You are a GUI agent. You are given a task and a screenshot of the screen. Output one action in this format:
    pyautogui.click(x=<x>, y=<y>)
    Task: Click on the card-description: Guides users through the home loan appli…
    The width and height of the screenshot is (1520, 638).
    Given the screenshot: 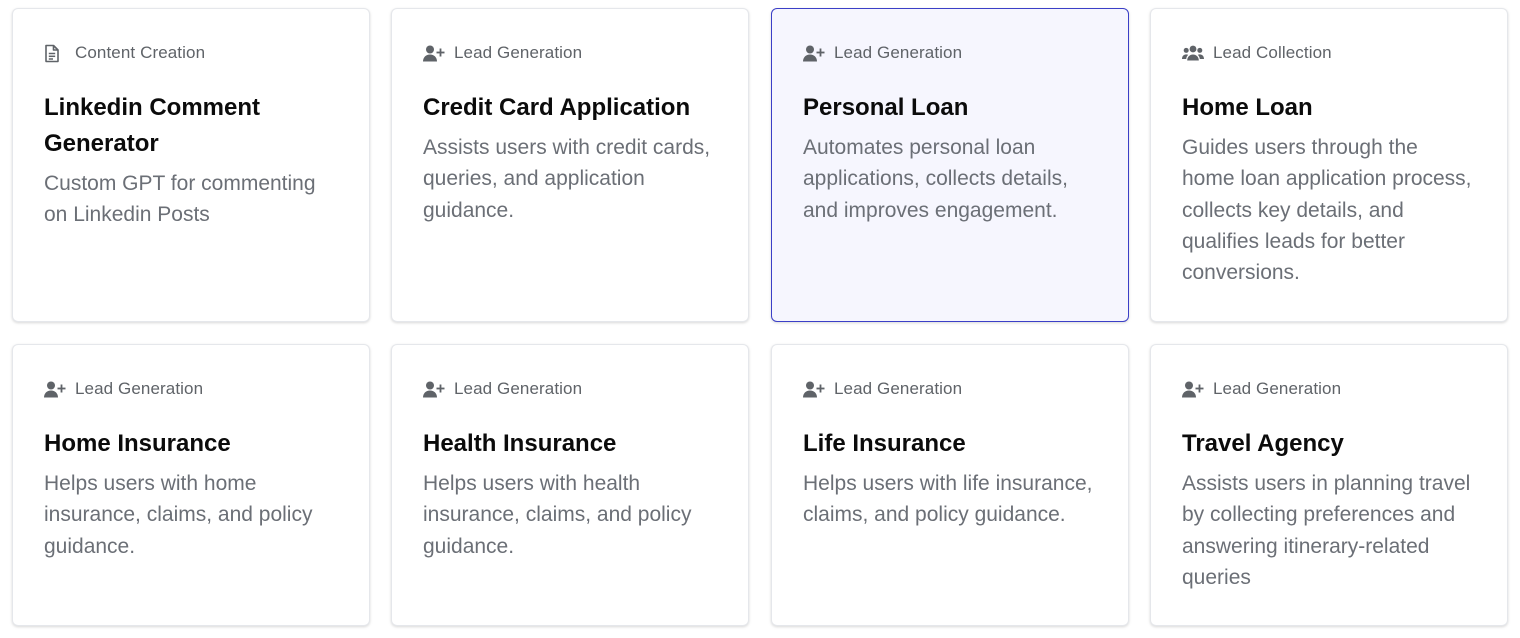 What is the action you would take?
    pyautogui.click(x=1327, y=210)
    